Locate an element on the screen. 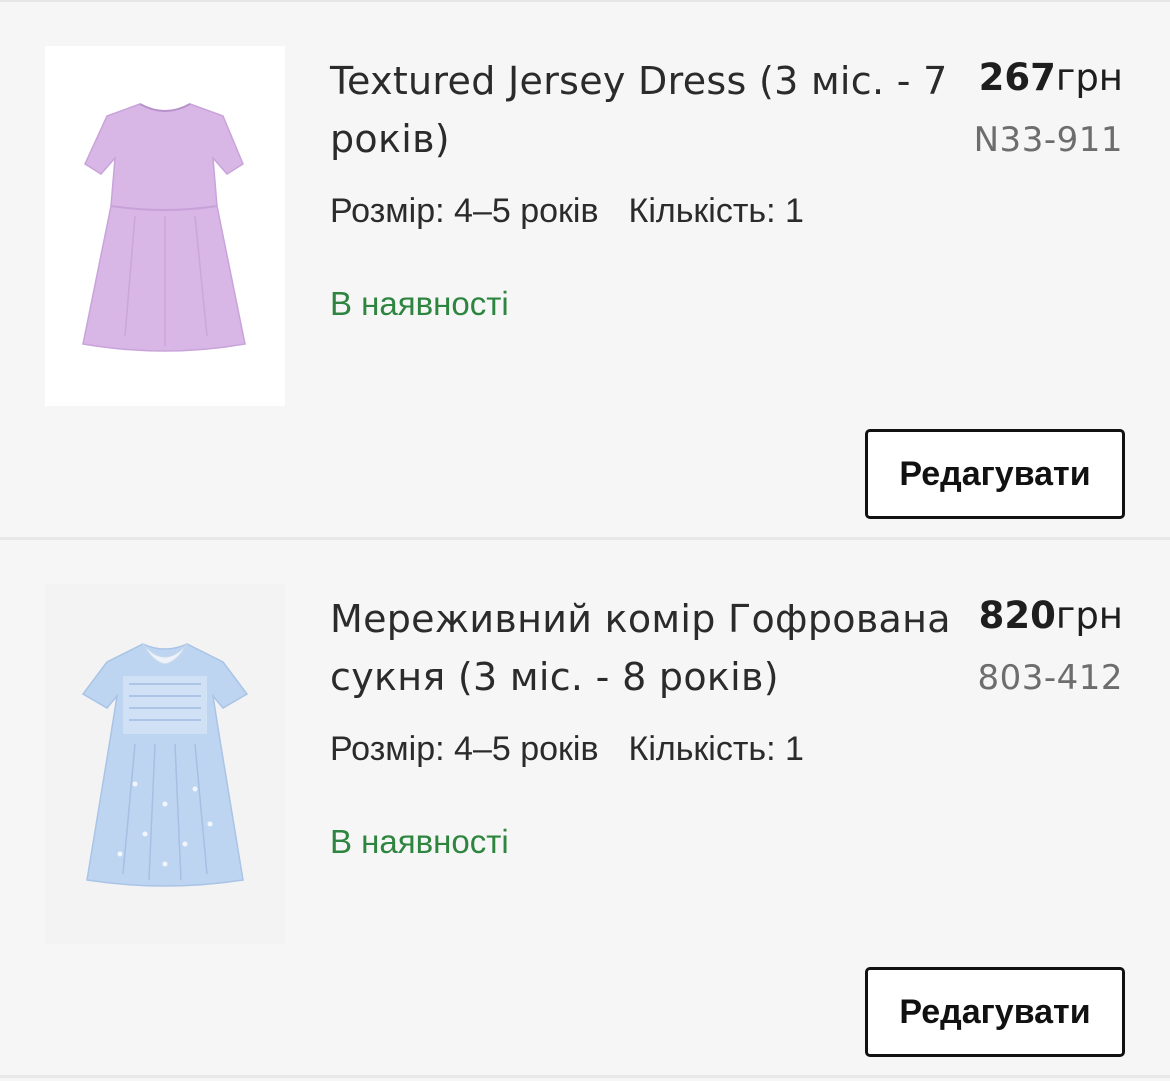  product-price: 267грн is located at coordinates (1051, 77).